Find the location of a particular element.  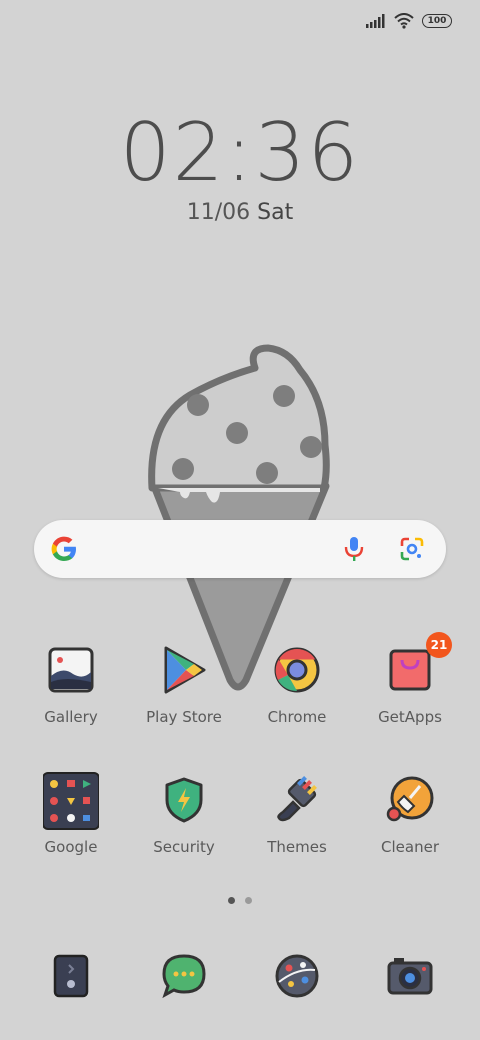

dock-browser-button is located at coordinates (297, 976).